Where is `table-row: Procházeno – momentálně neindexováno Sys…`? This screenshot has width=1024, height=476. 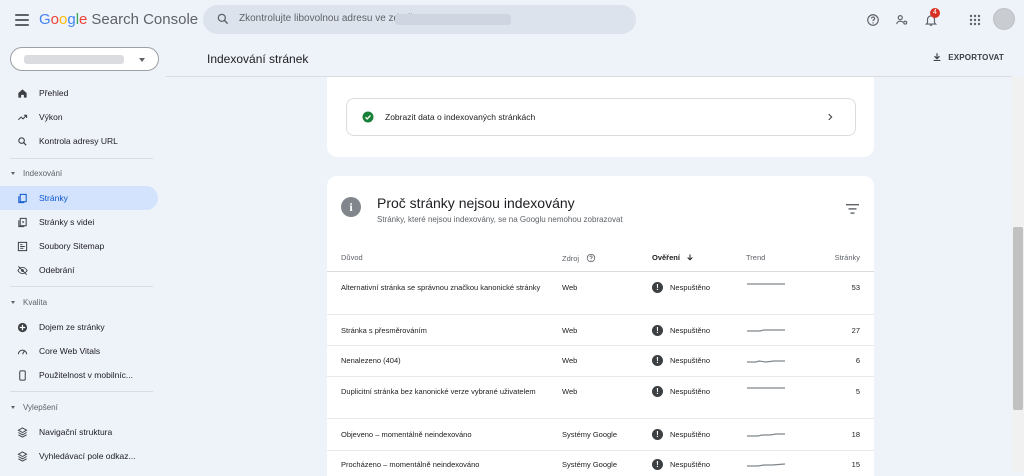 table-row: Procházeno – momentálně neindexováno Sys… is located at coordinates (600, 463).